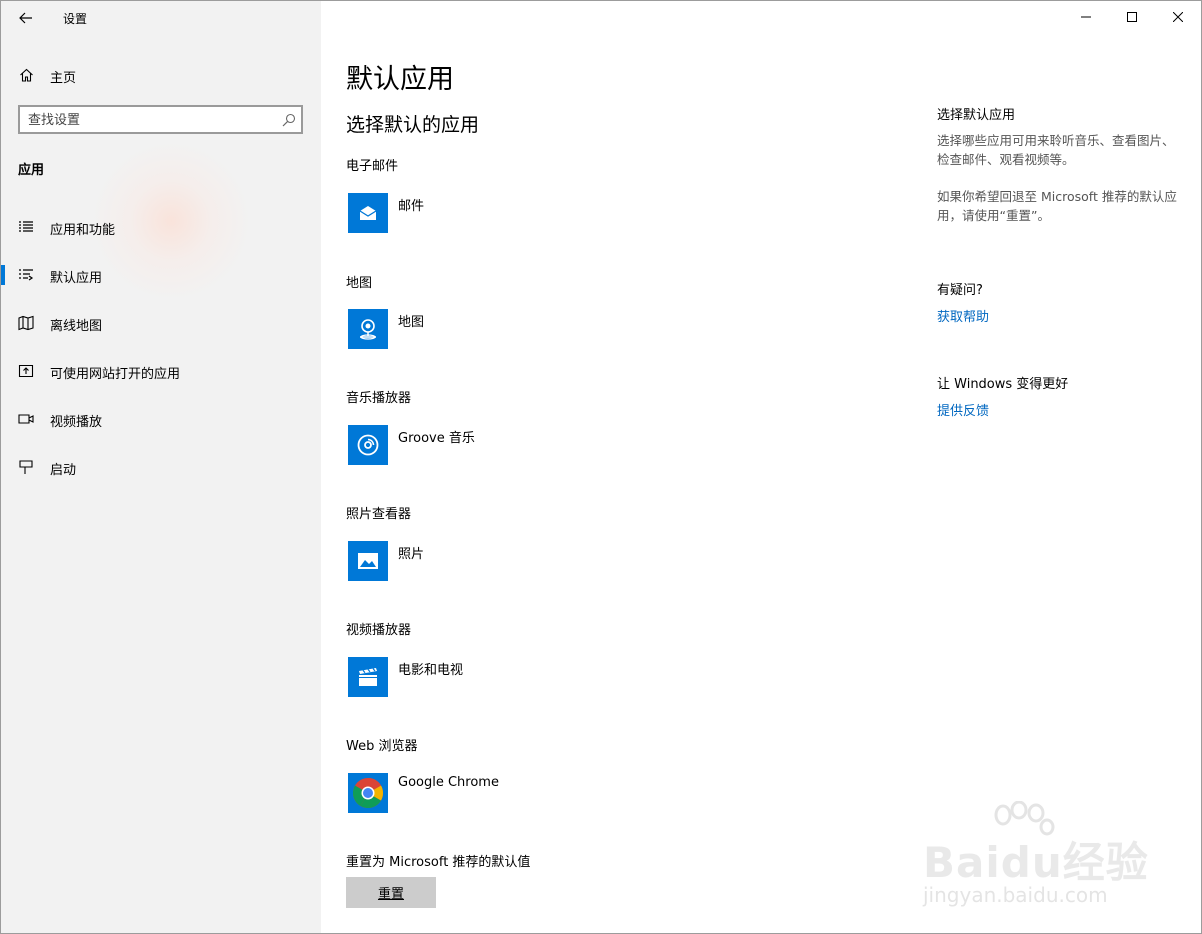 This screenshot has width=1202, height=934. I want to click on movies-tv-icon, so click(368, 677).